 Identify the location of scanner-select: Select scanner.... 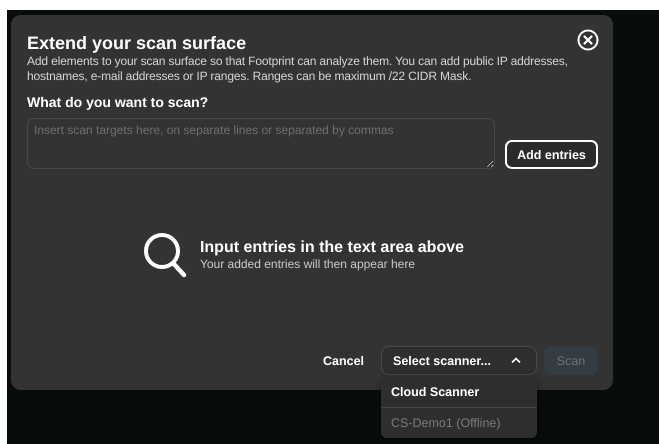
(459, 360).